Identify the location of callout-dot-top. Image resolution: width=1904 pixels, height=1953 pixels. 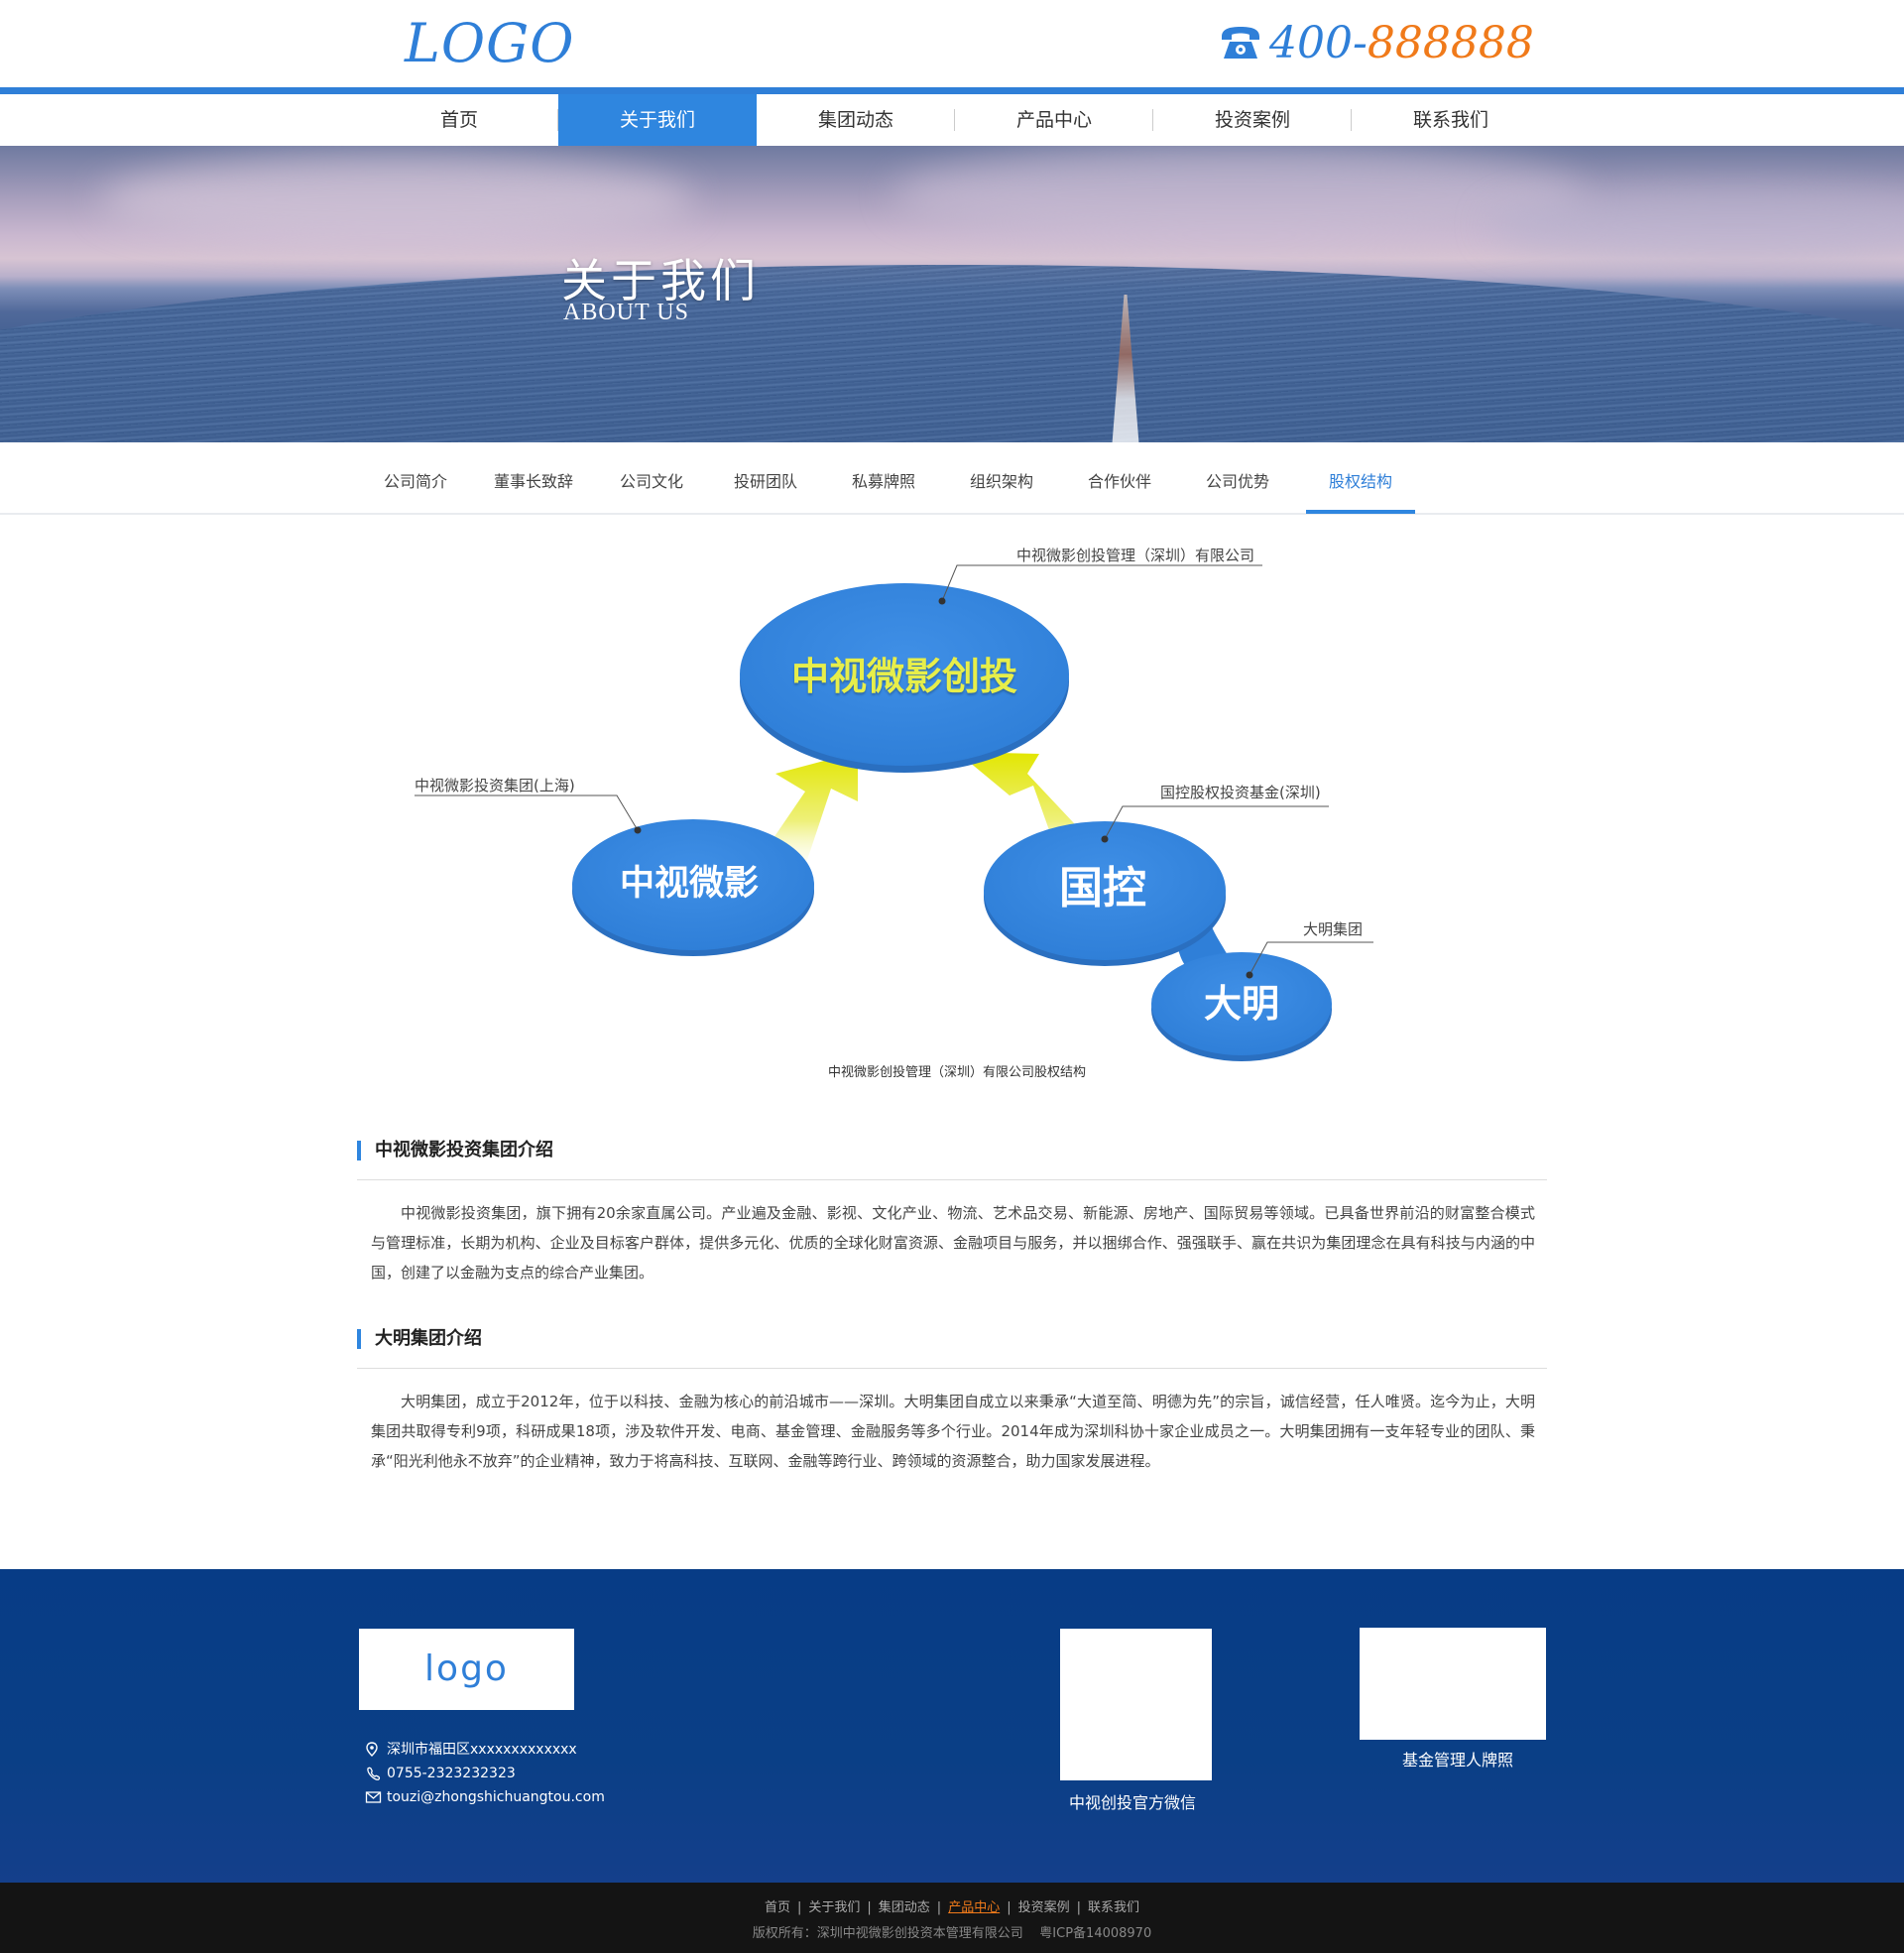
(942, 601).